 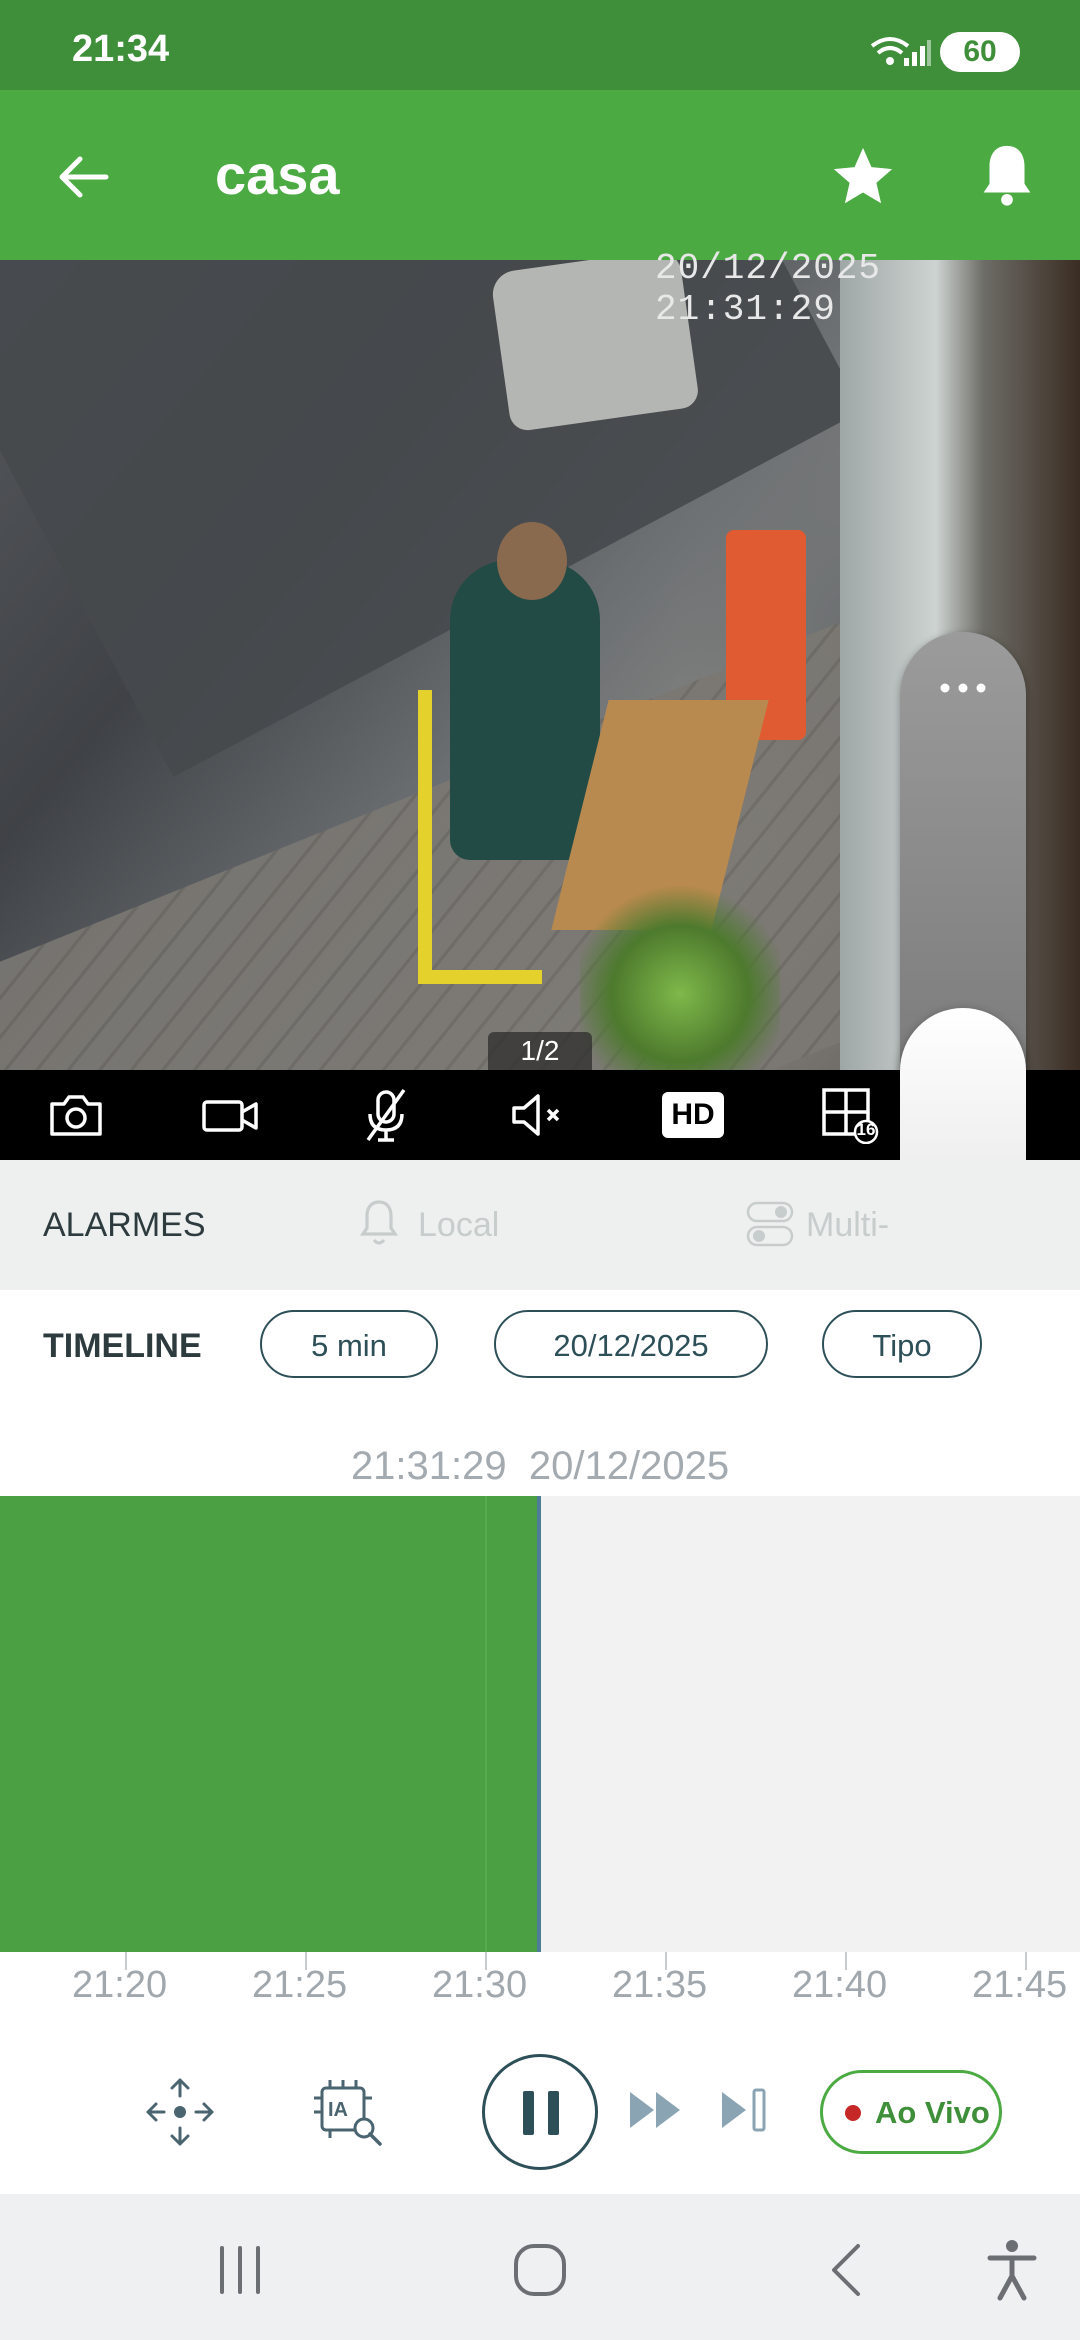 What do you see at coordinates (980, 52) in the screenshot?
I see `battery-indicator: 60` at bounding box center [980, 52].